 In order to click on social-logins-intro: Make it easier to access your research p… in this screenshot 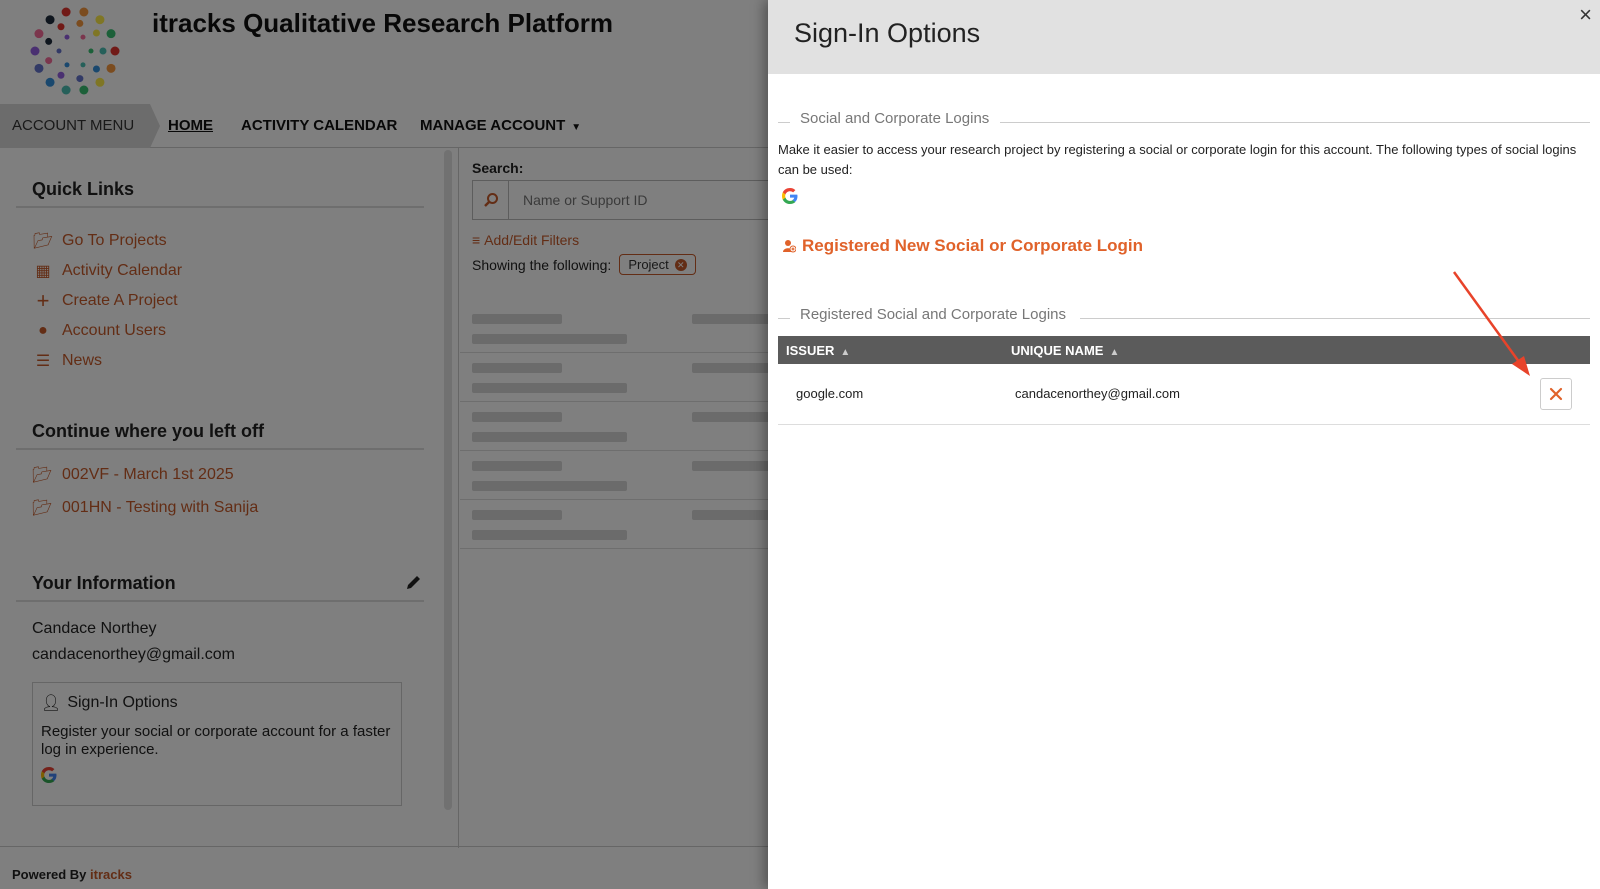, I will do `click(1177, 159)`.